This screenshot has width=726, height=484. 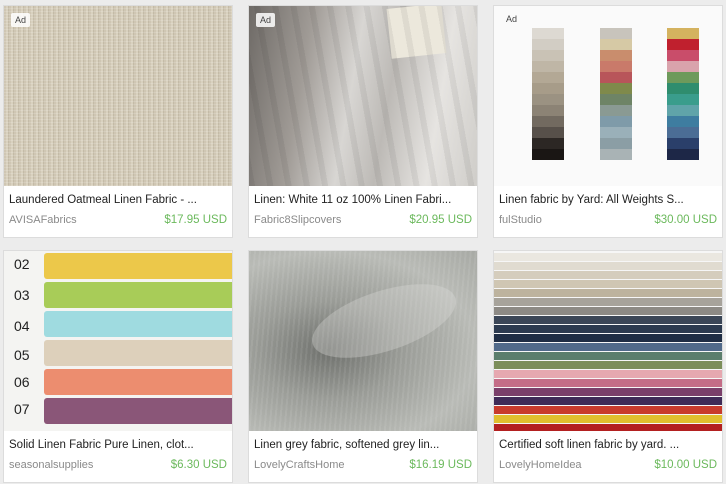 What do you see at coordinates (685, 465) in the screenshot?
I see `listing-price: $10.00 USD` at bounding box center [685, 465].